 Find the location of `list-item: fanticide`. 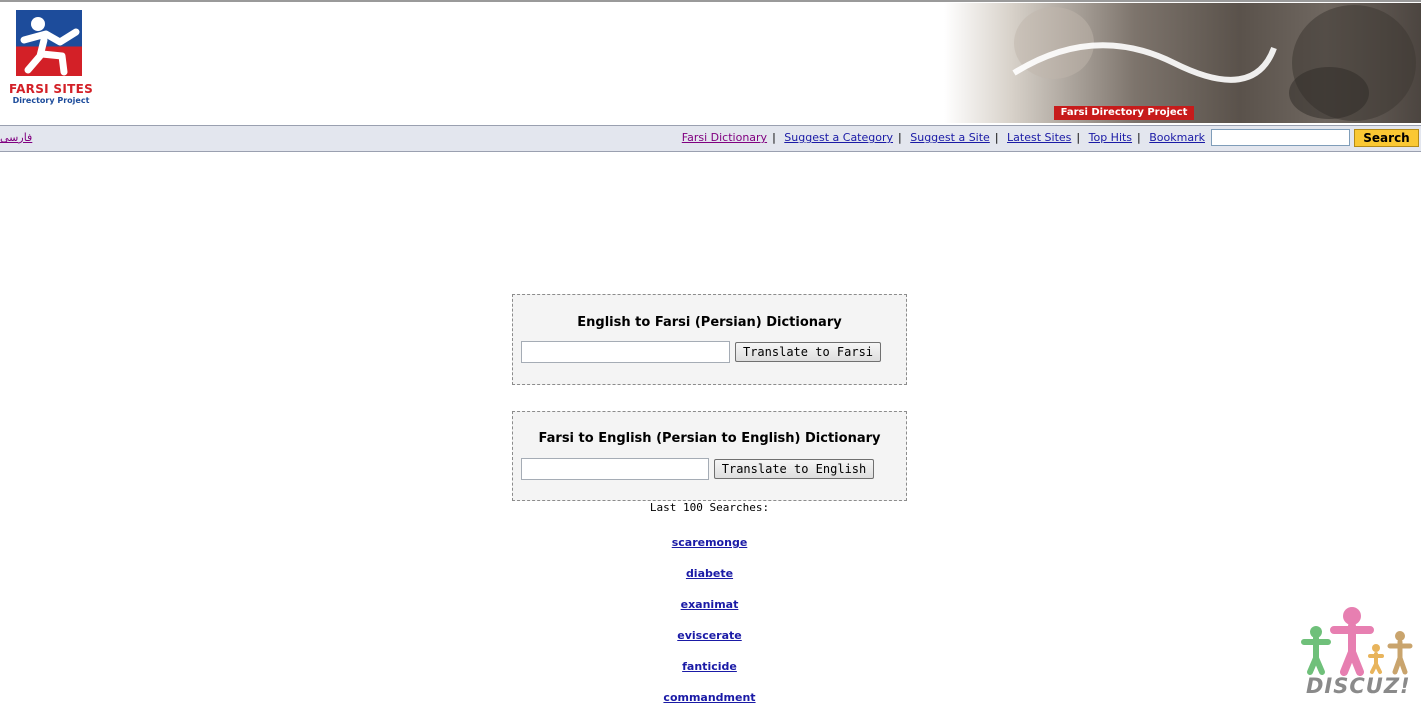

list-item: fanticide is located at coordinates (709, 670).